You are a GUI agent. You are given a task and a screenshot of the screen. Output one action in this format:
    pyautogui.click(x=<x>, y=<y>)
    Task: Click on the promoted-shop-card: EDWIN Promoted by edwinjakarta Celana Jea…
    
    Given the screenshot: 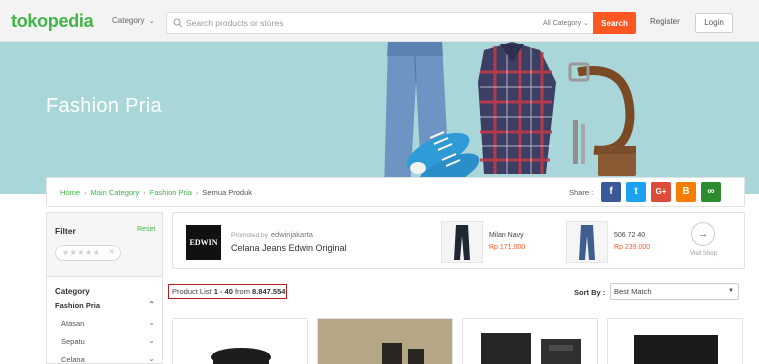 What is the action you would take?
    pyautogui.click(x=458, y=240)
    